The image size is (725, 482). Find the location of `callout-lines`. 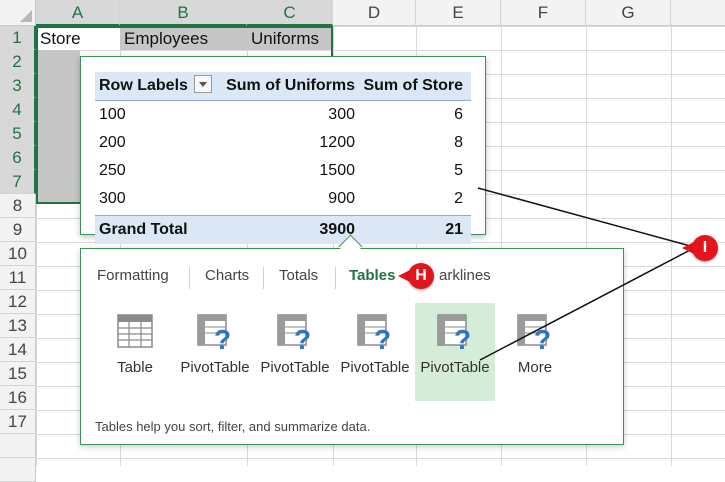

callout-lines is located at coordinates (586, 274).